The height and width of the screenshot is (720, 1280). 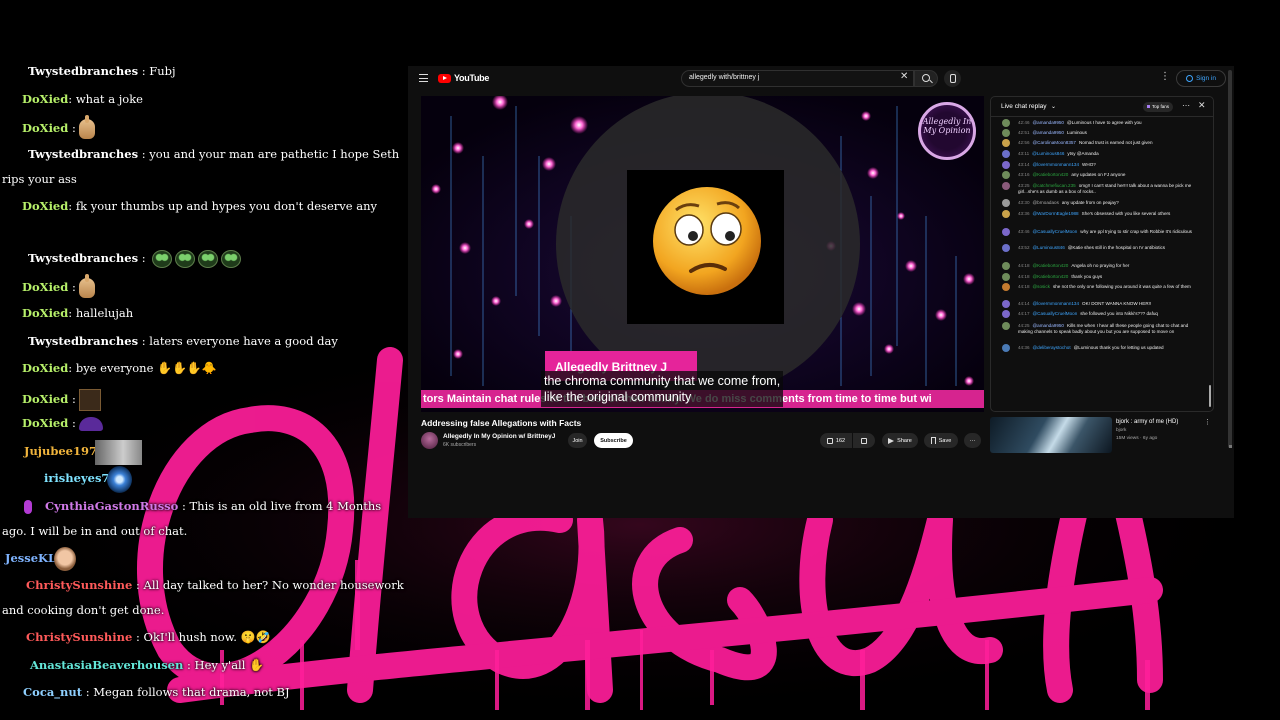 I want to click on save-button: Save, so click(x=941, y=440).